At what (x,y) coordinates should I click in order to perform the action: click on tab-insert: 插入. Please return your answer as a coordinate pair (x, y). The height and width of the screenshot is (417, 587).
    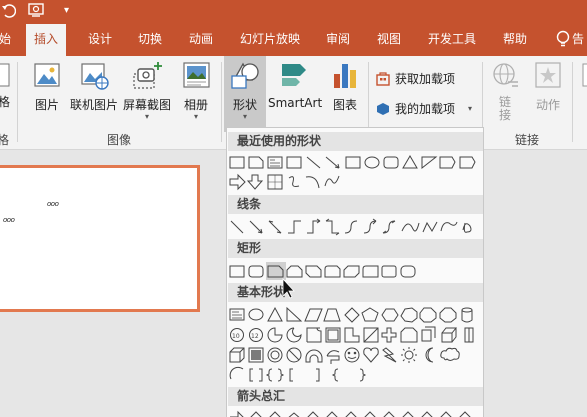
    Looking at the image, I should click on (46, 40).